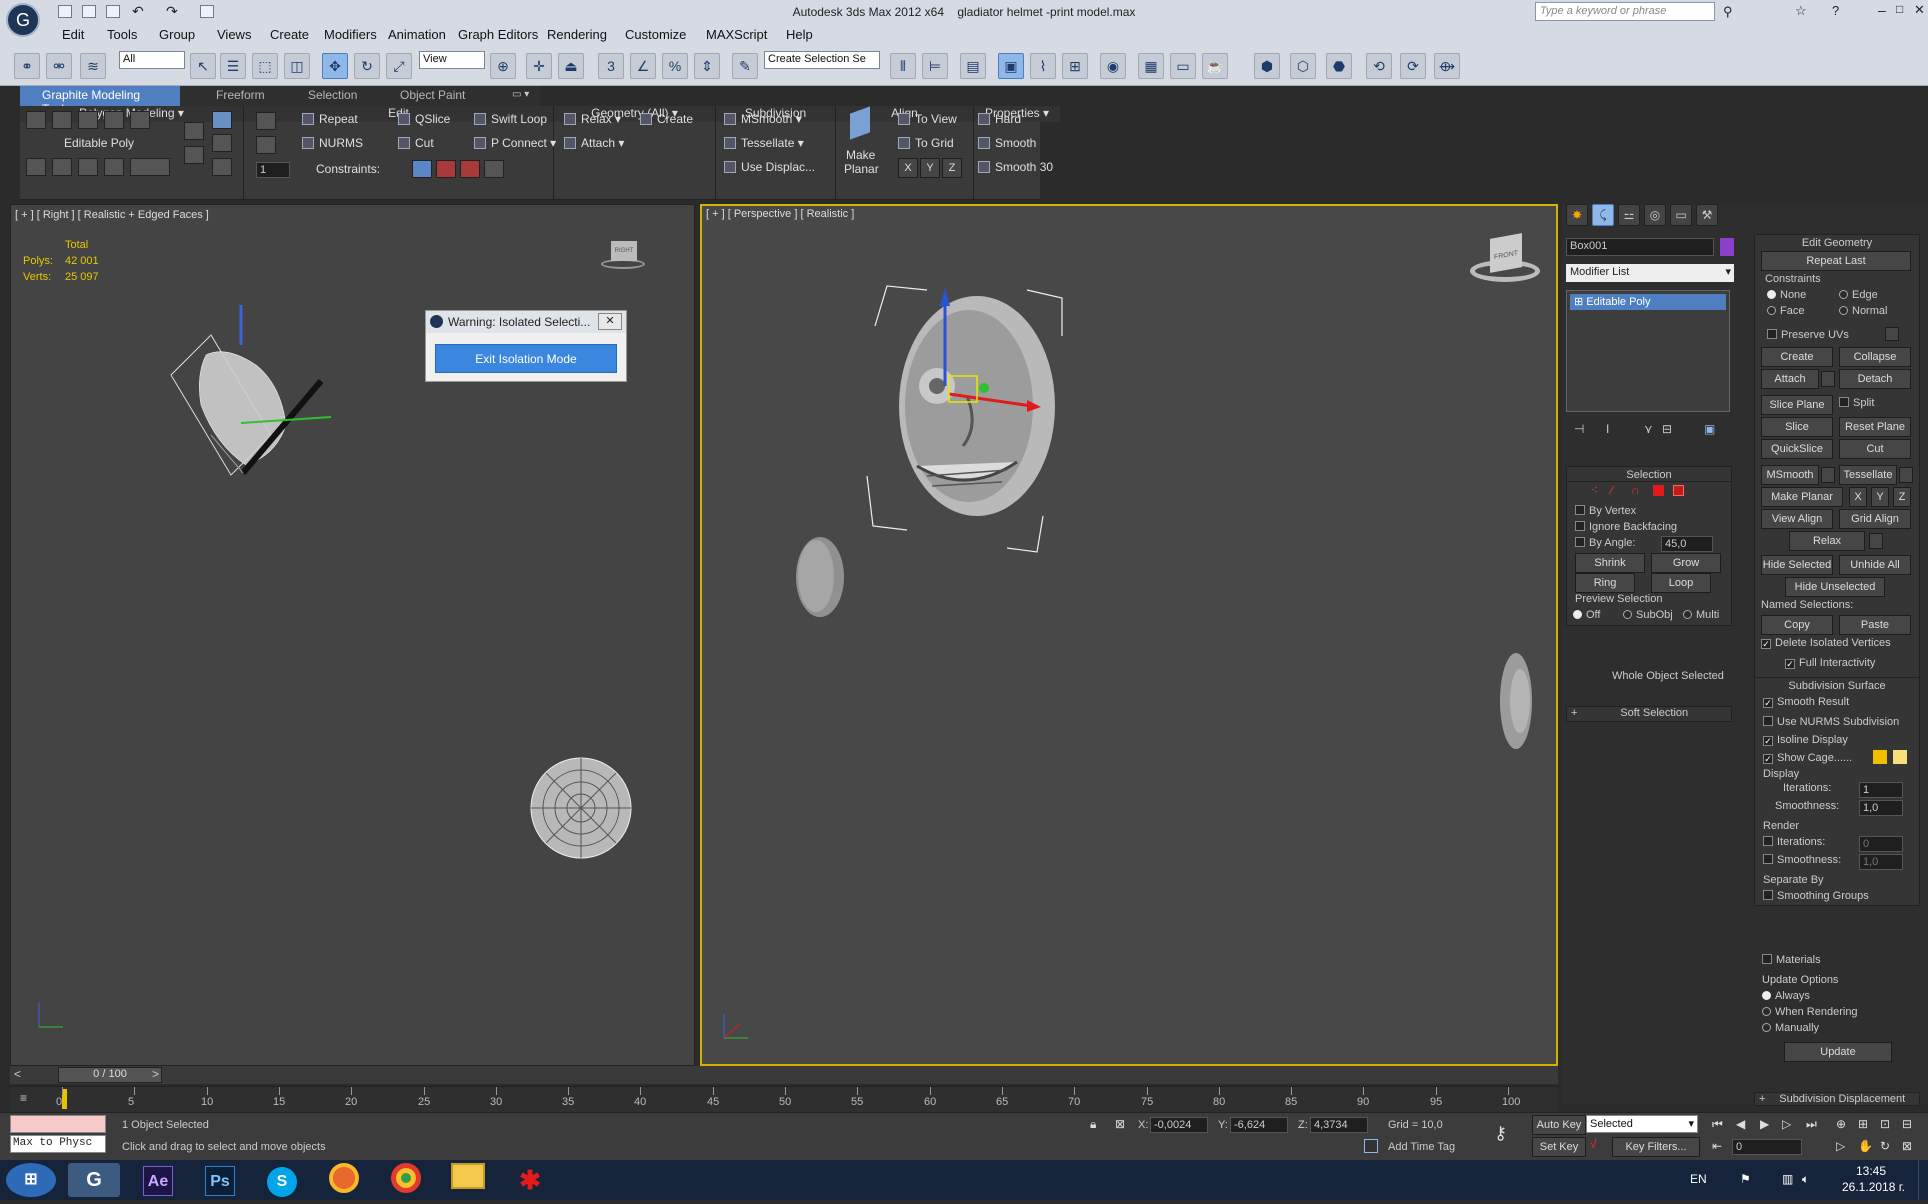 The image size is (1928, 1204). What do you see at coordinates (1856, 403) in the screenshot?
I see `split-checkbox: Split` at bounding box center [1856, 403].